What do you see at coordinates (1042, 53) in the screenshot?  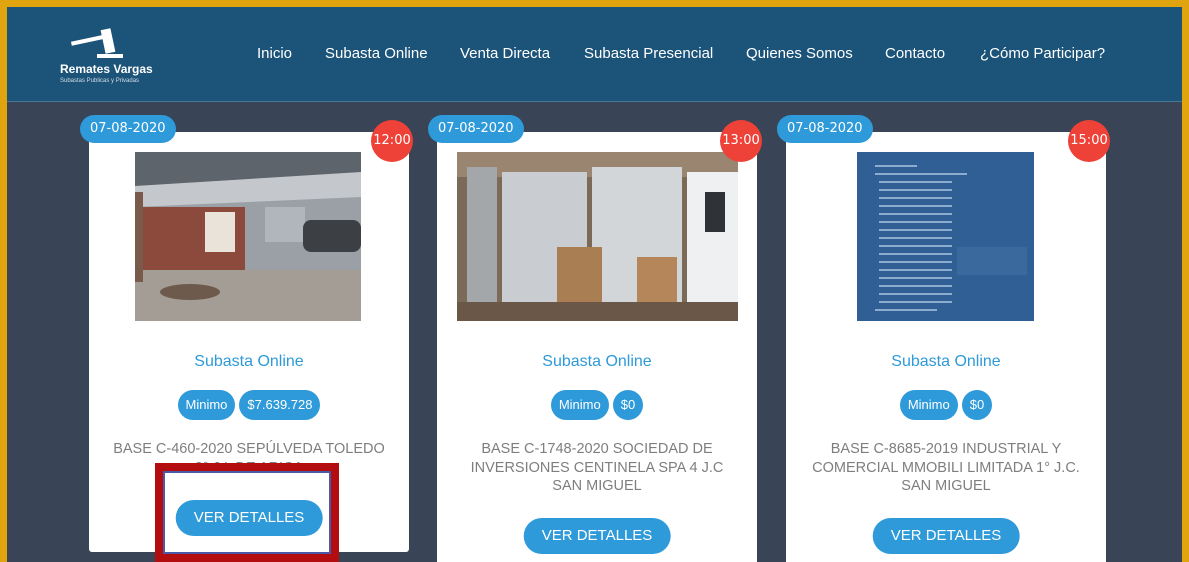 I see `nav-como-participar: ¿Cómo Participar?` at bounding box center [1042, 53].